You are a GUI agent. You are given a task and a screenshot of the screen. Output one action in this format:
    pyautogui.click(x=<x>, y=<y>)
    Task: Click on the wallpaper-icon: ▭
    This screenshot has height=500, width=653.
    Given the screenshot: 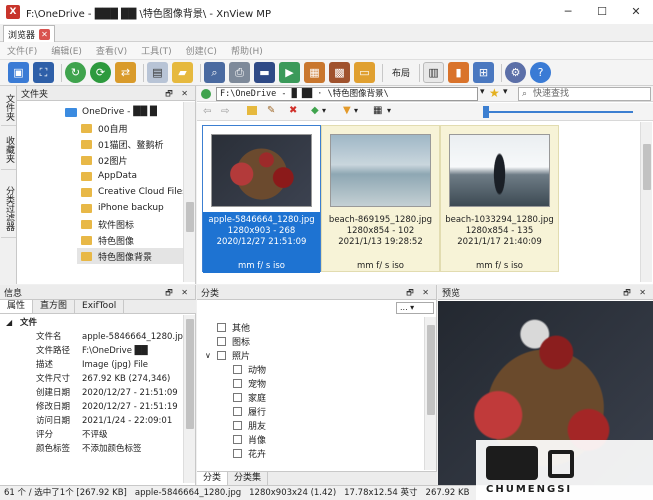 What is the action you would take?
    pyautogui.click(x=364, y=72)
    